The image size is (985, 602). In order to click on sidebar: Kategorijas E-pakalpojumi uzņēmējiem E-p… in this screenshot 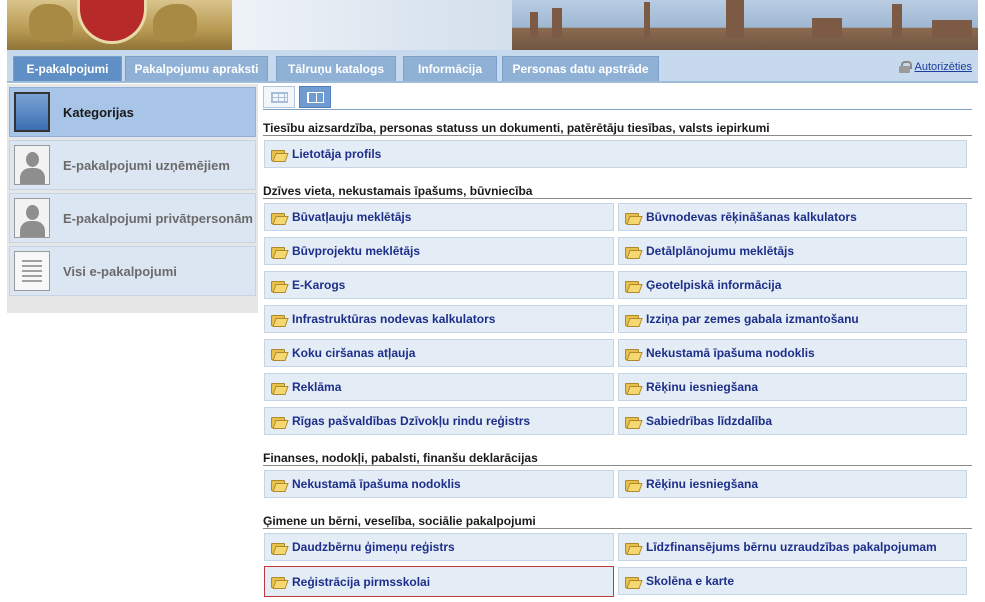, I will do `click(132, 198)`.